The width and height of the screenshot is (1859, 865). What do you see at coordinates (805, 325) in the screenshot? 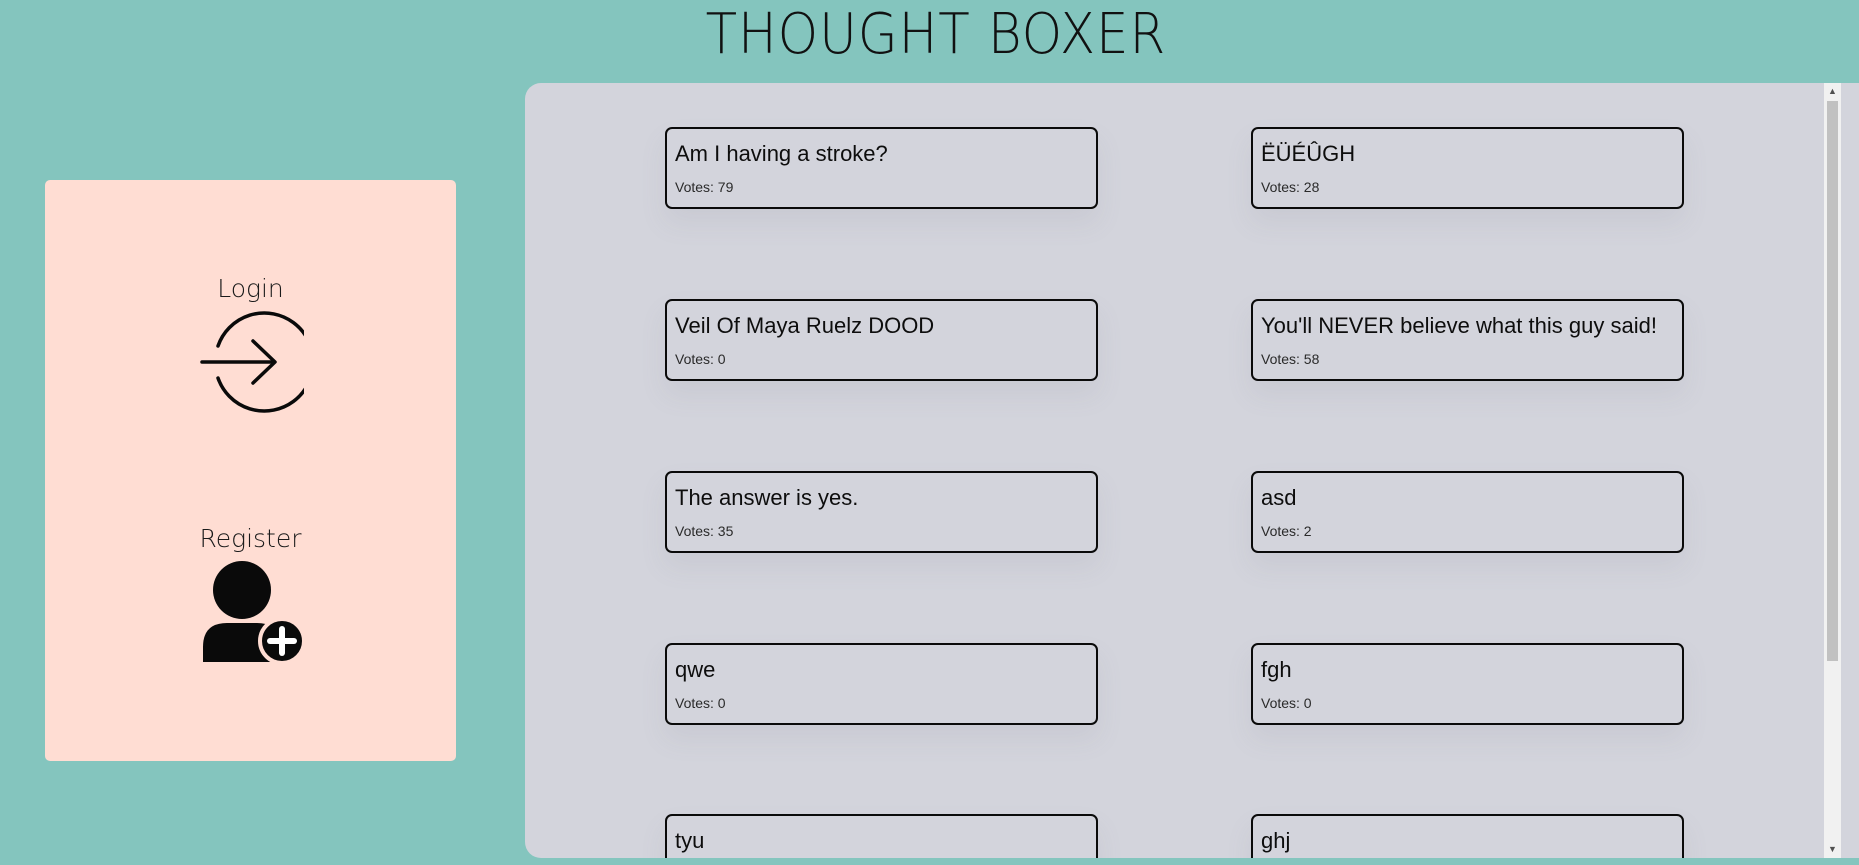
I see `post-title: Veil Of Maya Ruelz DOOD` at bounding box center [805, 325].